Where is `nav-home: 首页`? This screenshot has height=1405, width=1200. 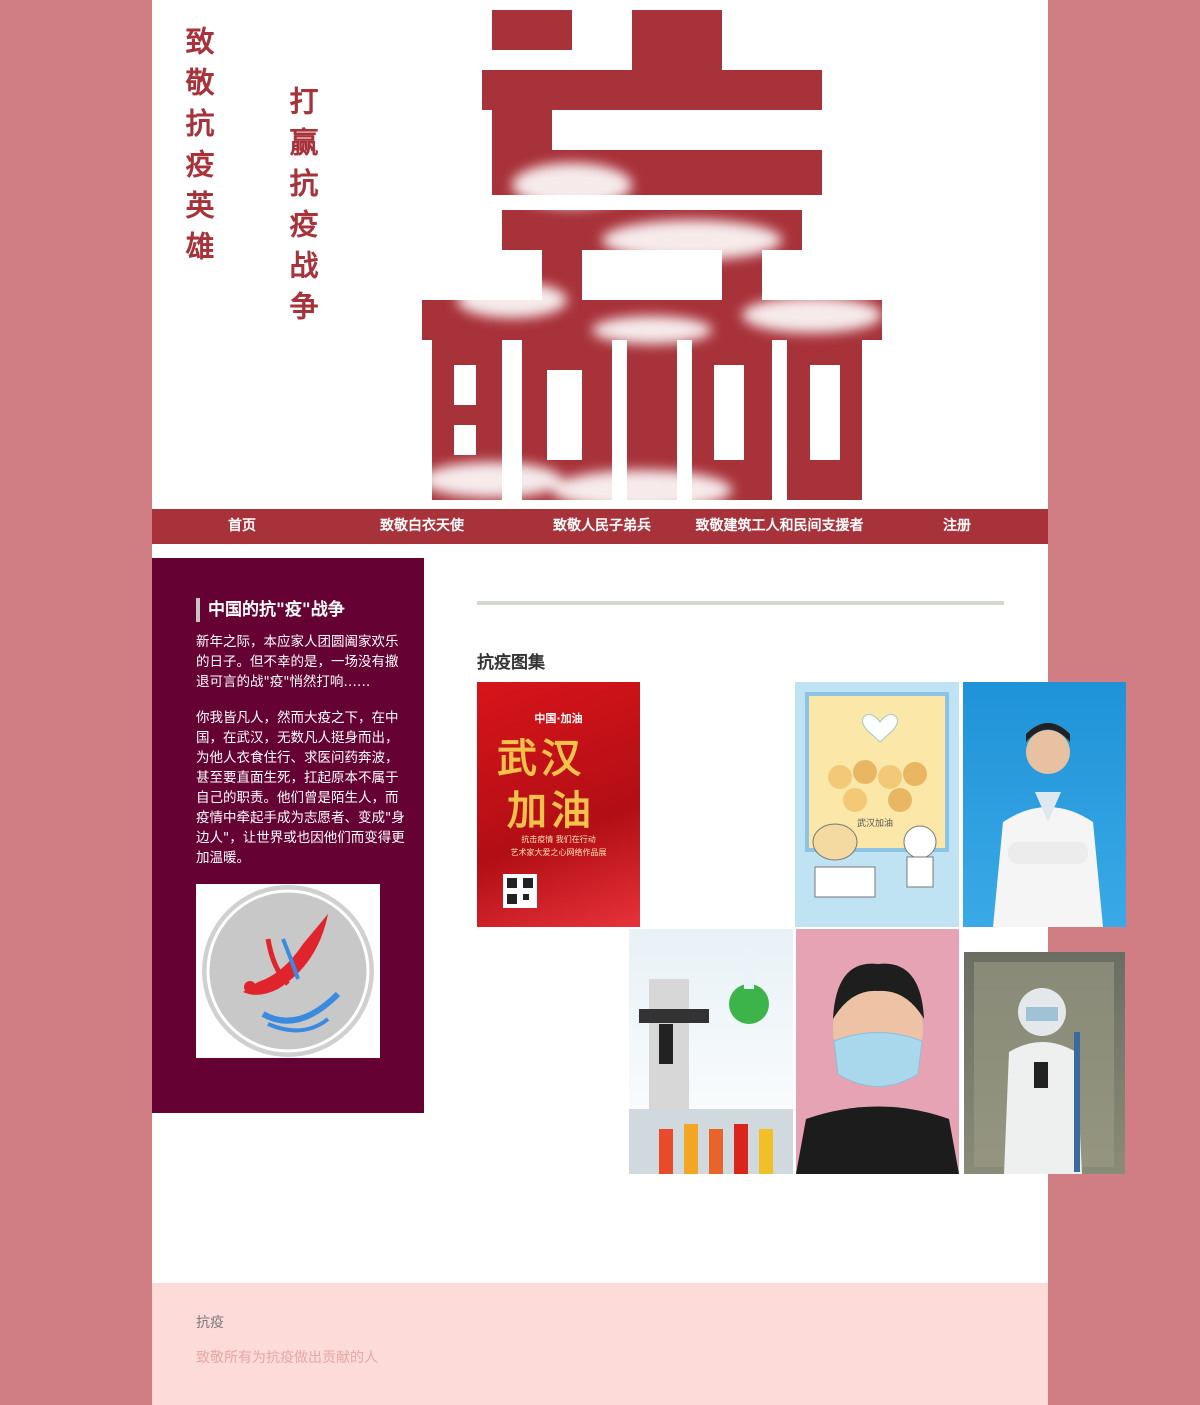
nav-home: 首页 is located at coordinates (242, 526).